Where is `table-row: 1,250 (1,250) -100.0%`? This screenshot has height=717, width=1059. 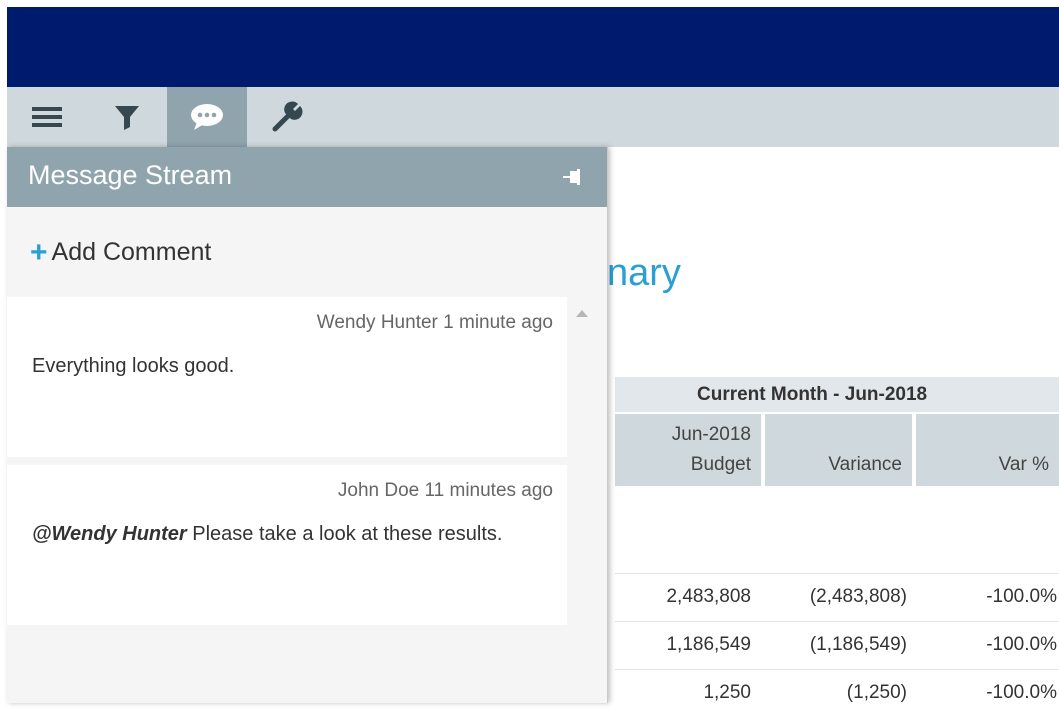
table-row: 1,250 (1,250) -100.0% is located at coordinates (837, 693).